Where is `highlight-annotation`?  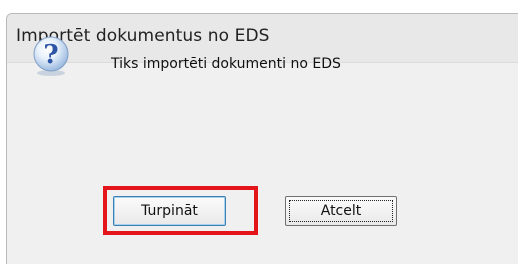
highlight-annotation is located at coordinates (180, 210).